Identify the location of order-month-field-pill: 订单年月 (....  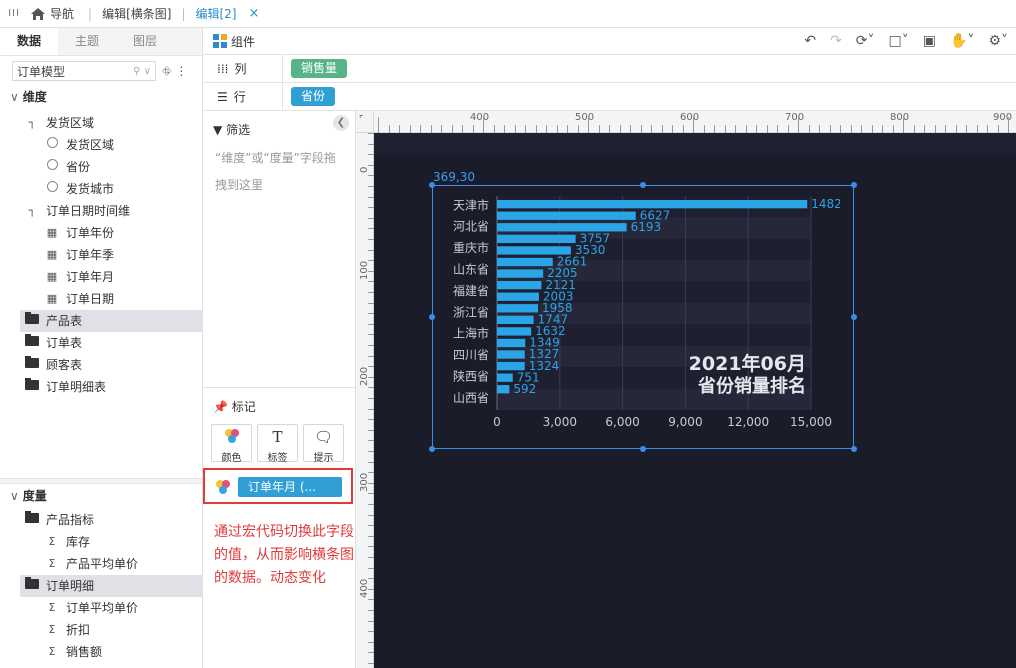
(290, 487).